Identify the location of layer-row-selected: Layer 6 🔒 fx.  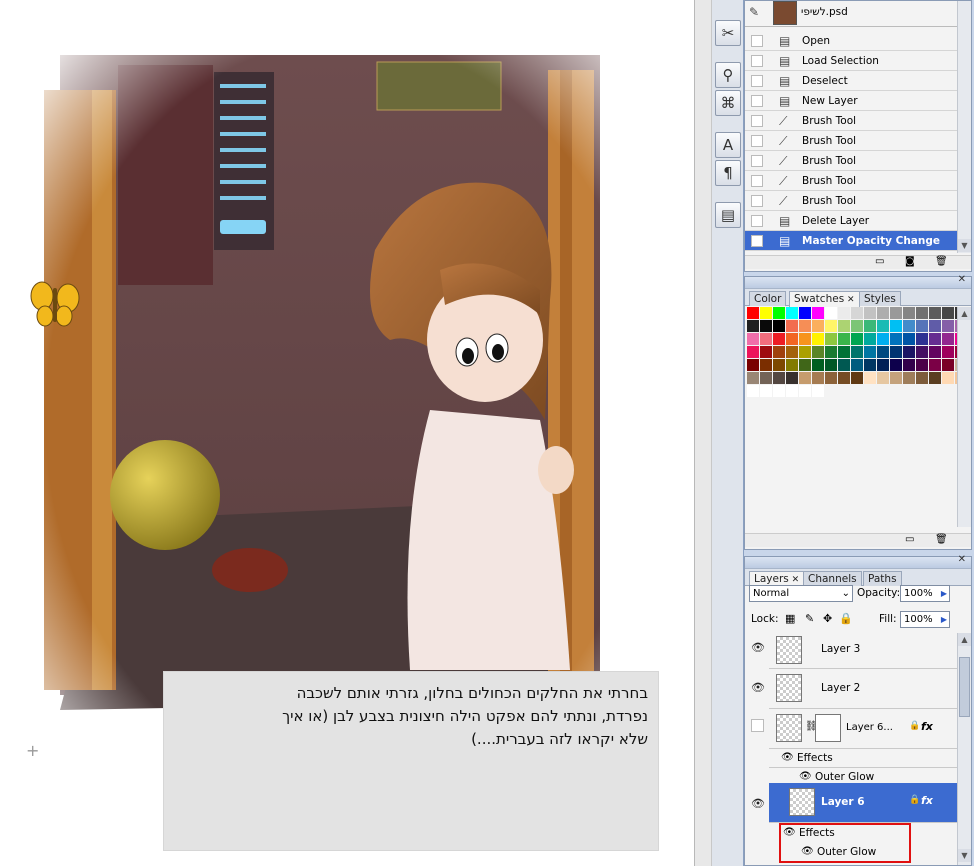
(867, 803).